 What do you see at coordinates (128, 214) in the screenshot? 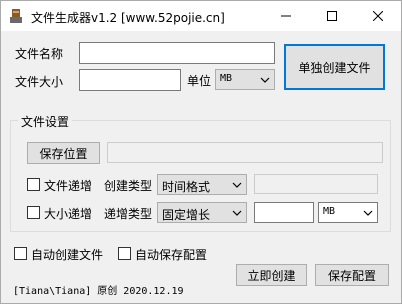
I see `increment-type-label: 递增类型` at bounding box center [128, 214].